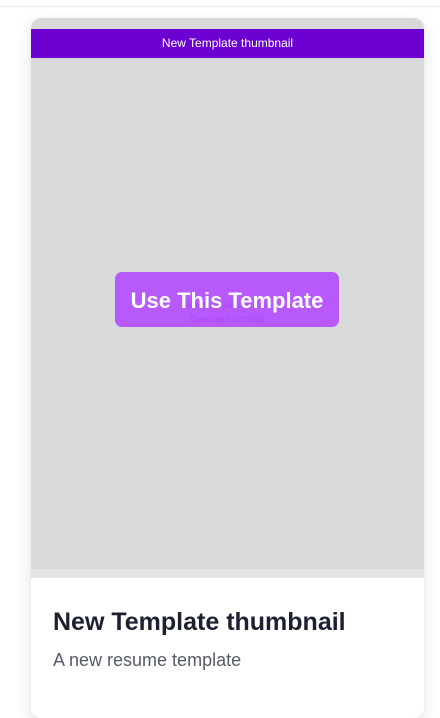 Image resolution: width=440 pixels, height=718 pixels. I want to click on top-divider, so click(220, 3).